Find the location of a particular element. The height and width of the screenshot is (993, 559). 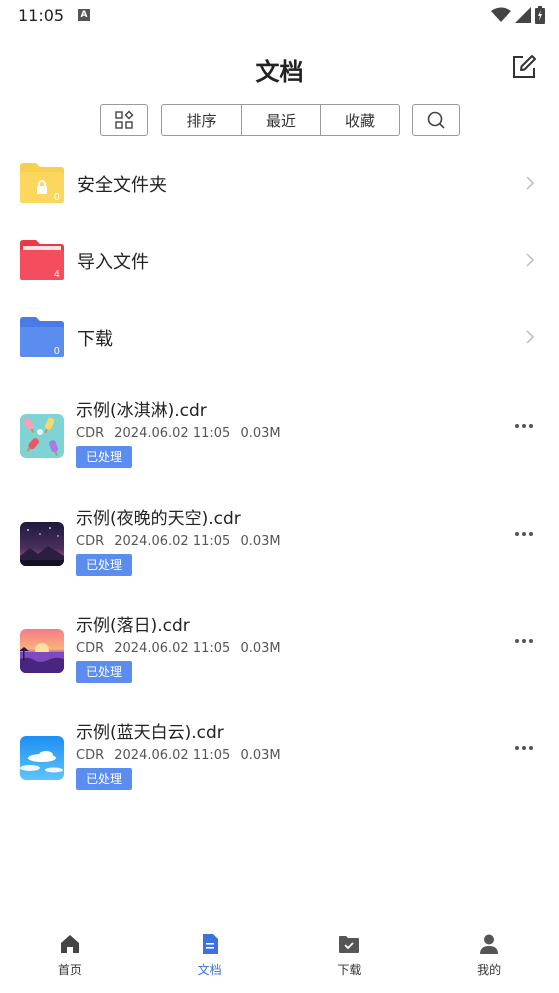

nav-label: 首页 is located at coordinates (69, 970).